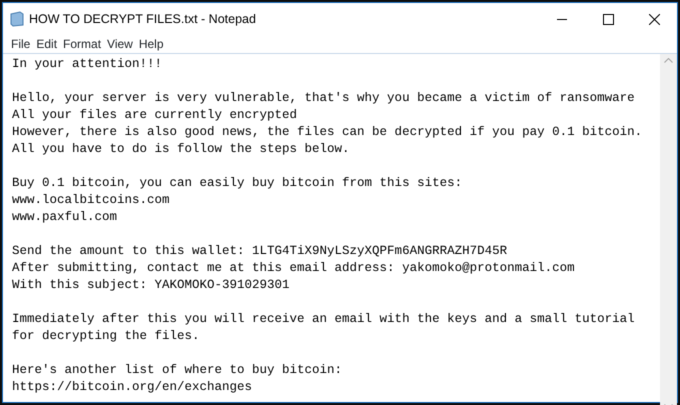 The width and height of the screenshot is (680, 405). Describe the element at coordinates (87, 64) in the screenshot. I see `text-line: In your attention!!!` at that location.